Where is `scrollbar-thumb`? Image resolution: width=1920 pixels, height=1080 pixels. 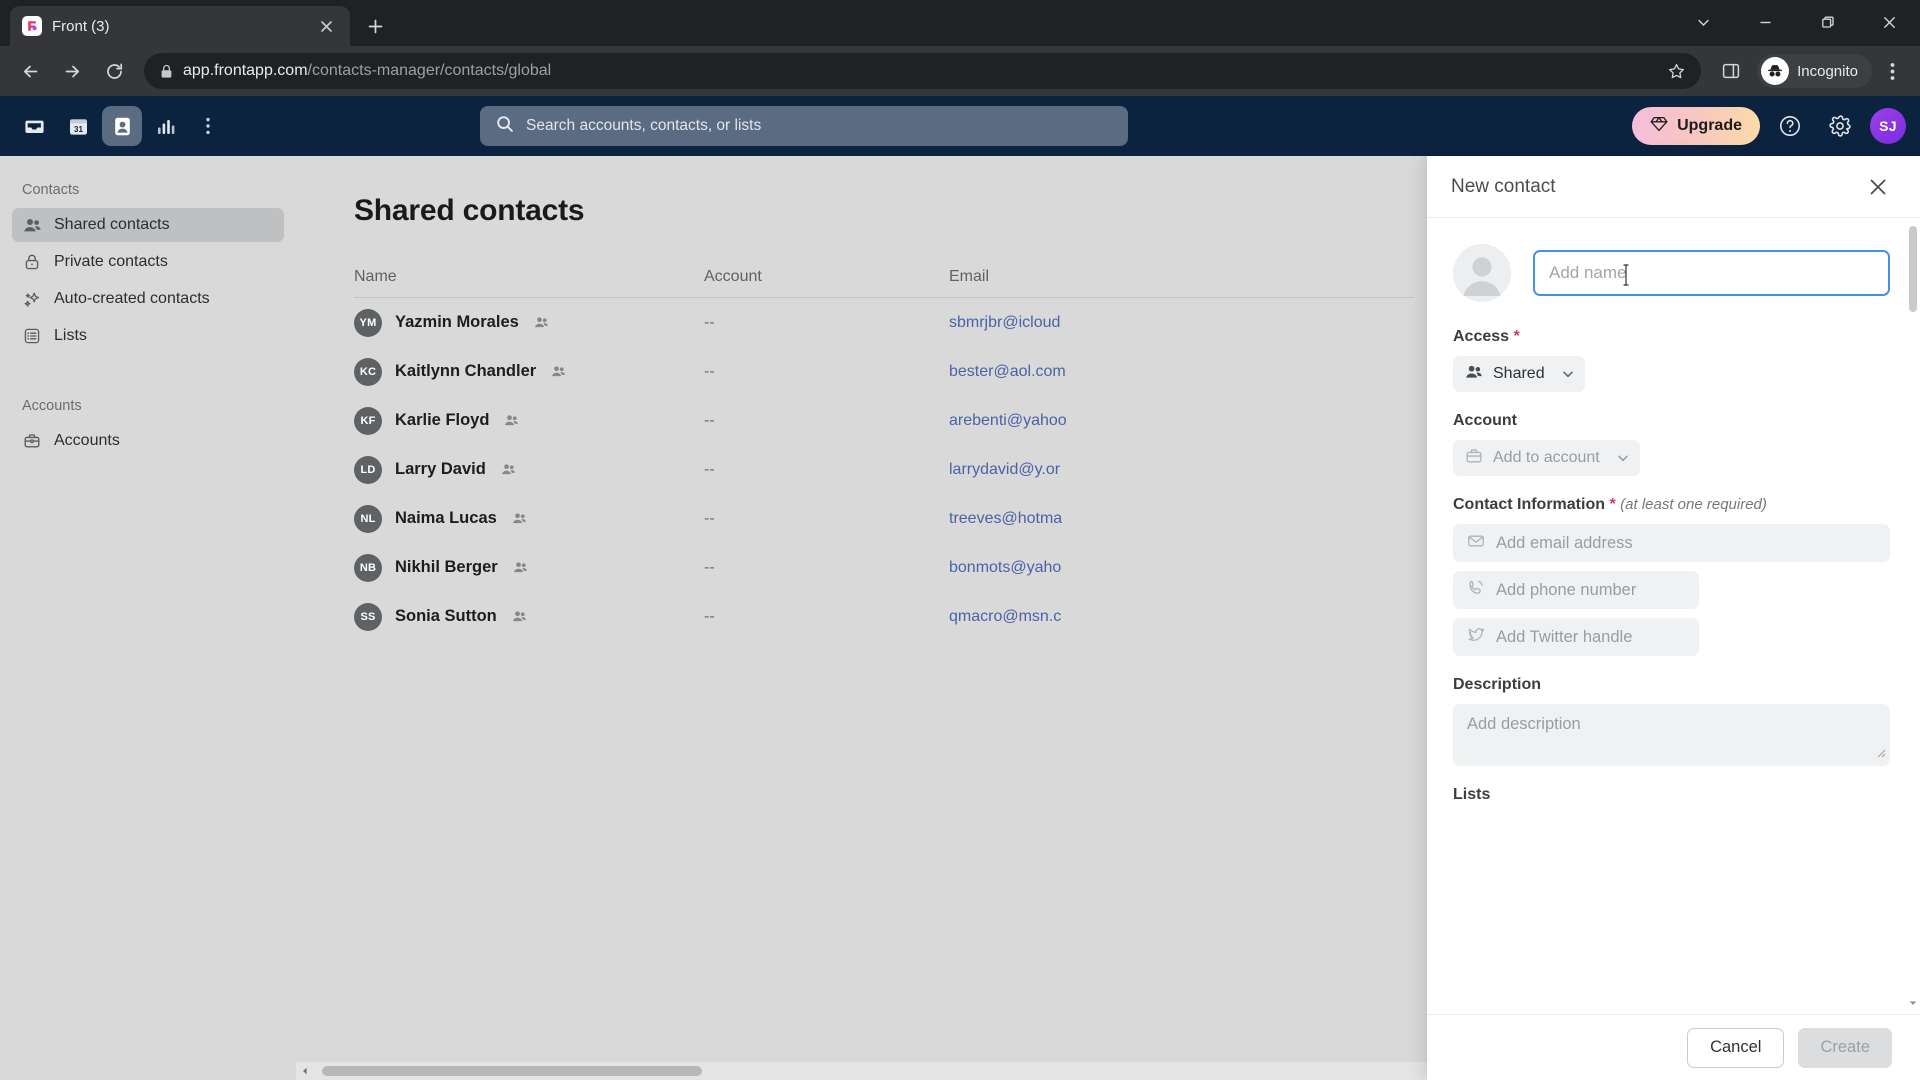 scrollbar-thumb is located at coordinates (512, 1071).